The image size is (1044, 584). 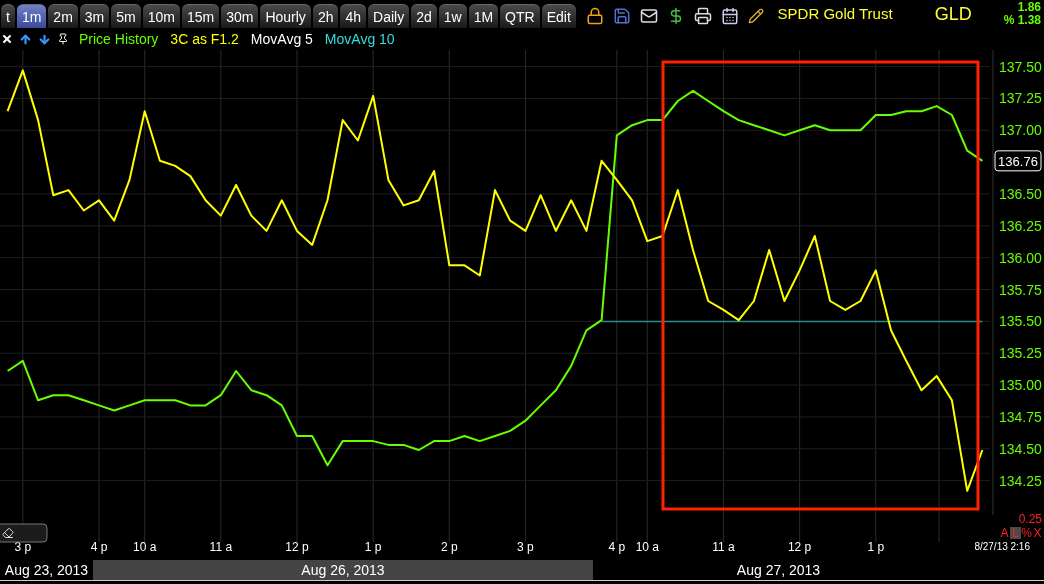 I want to click on y-axis-label: 136.25, so click(x=1020, y=225).